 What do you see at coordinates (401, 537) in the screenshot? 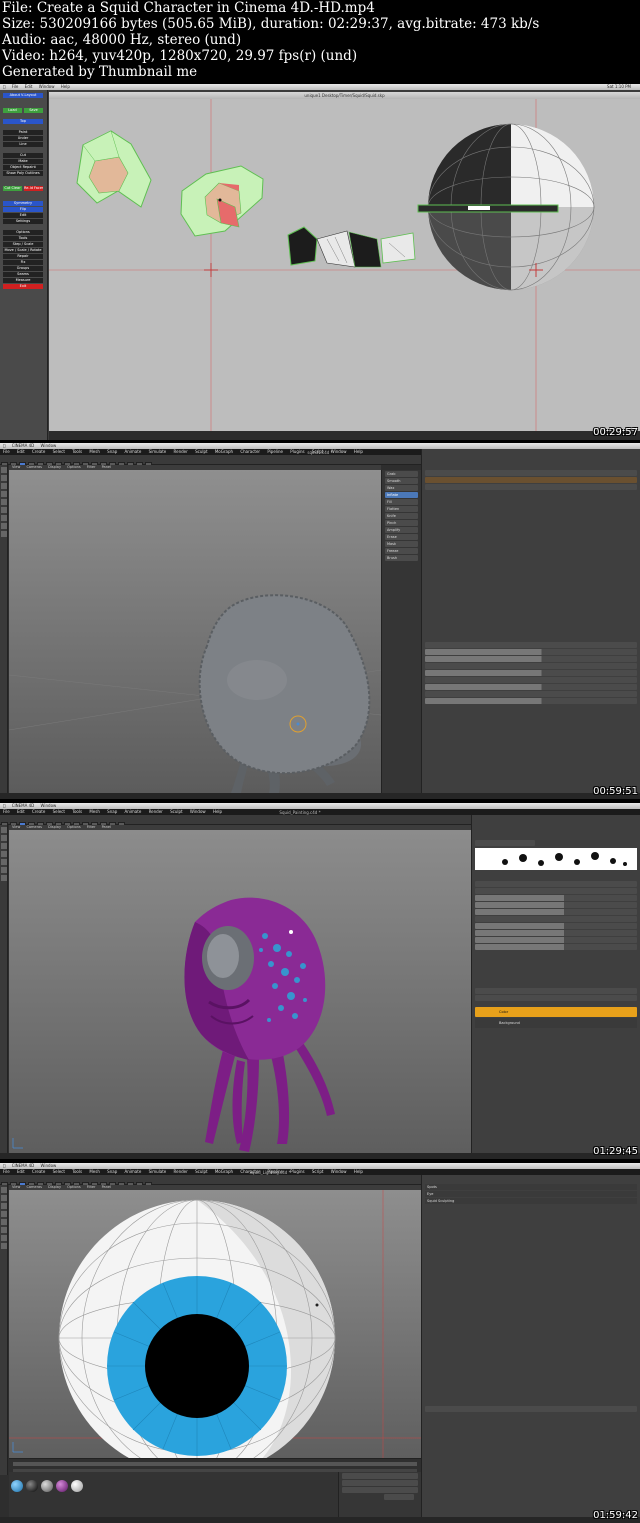
I see `tool-erase: Erase` at bounding box center [401, 537].